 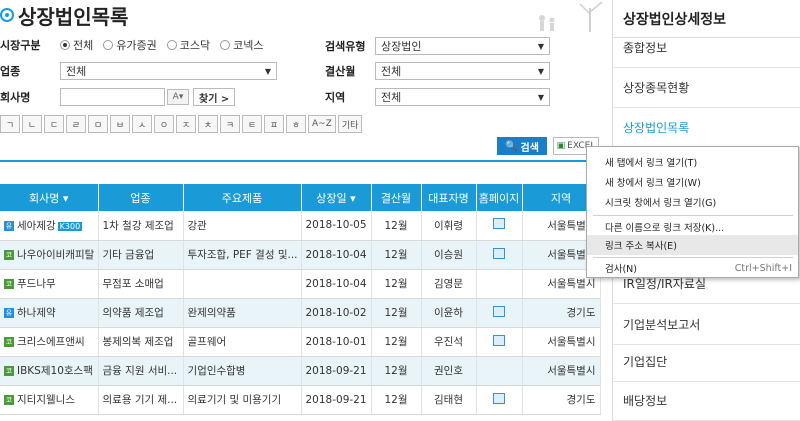 What do you see at coordinates (693, 215) in the screenshot?
I see `menu-separator` at bounding box center [693, 215].